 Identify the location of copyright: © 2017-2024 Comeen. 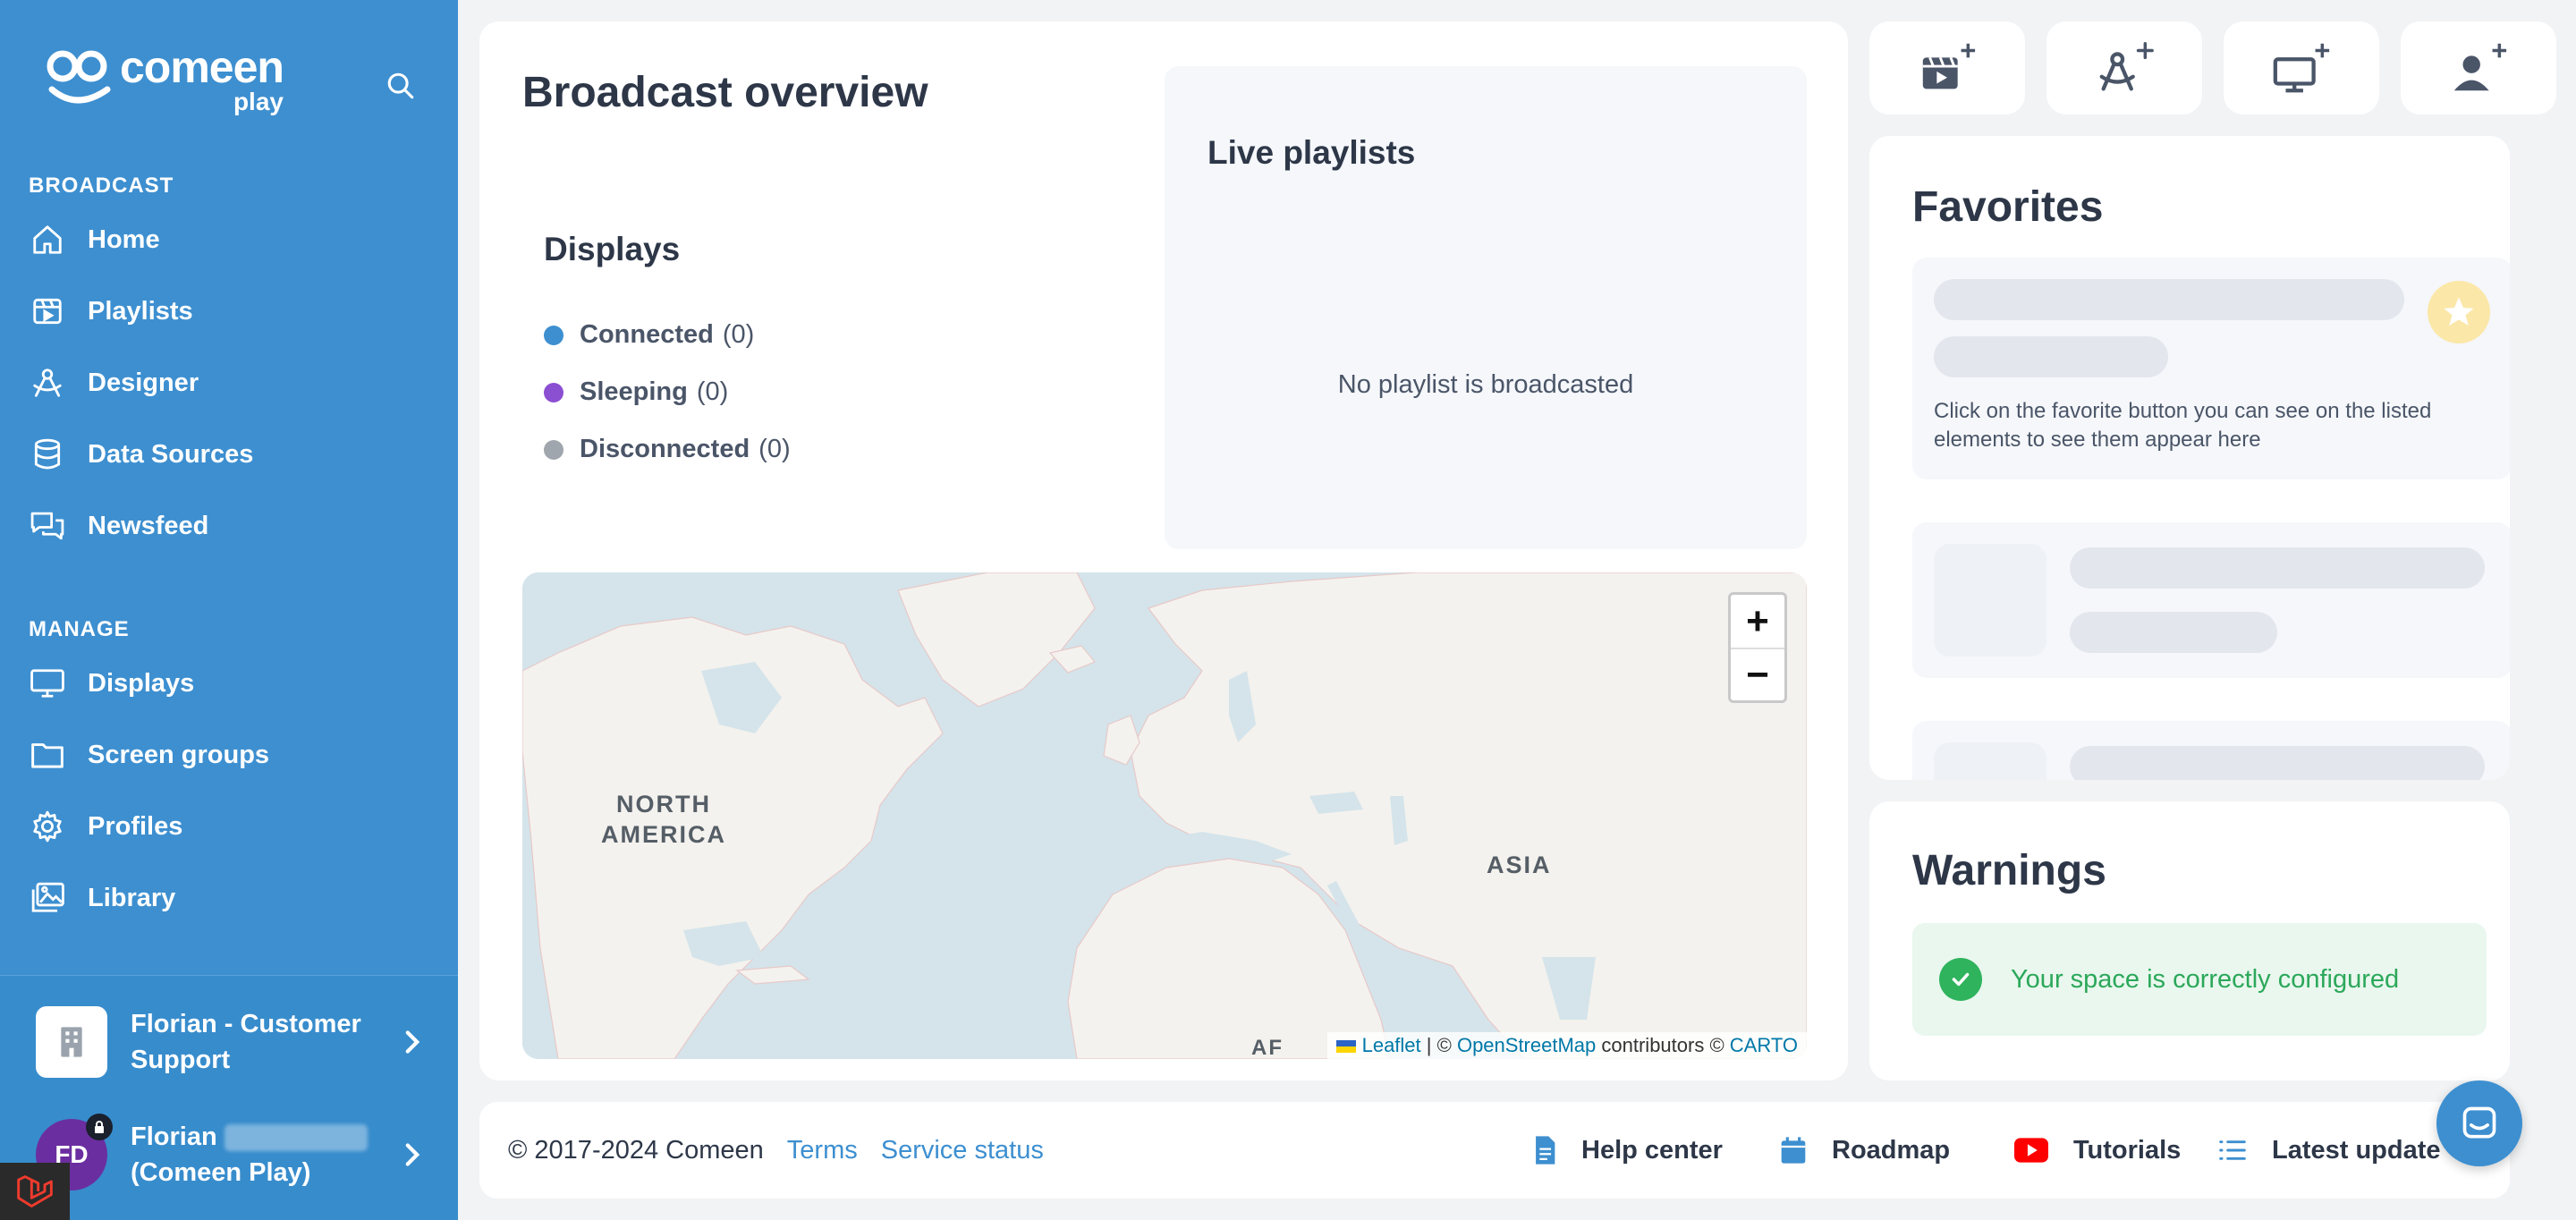
(636, 1150).